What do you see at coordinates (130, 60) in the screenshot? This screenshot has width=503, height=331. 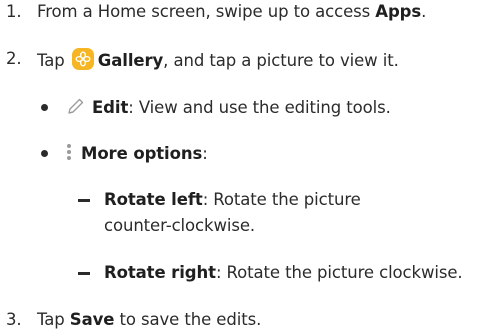 I see `gallery-label: Gallery` at bounding box center [130, 60].